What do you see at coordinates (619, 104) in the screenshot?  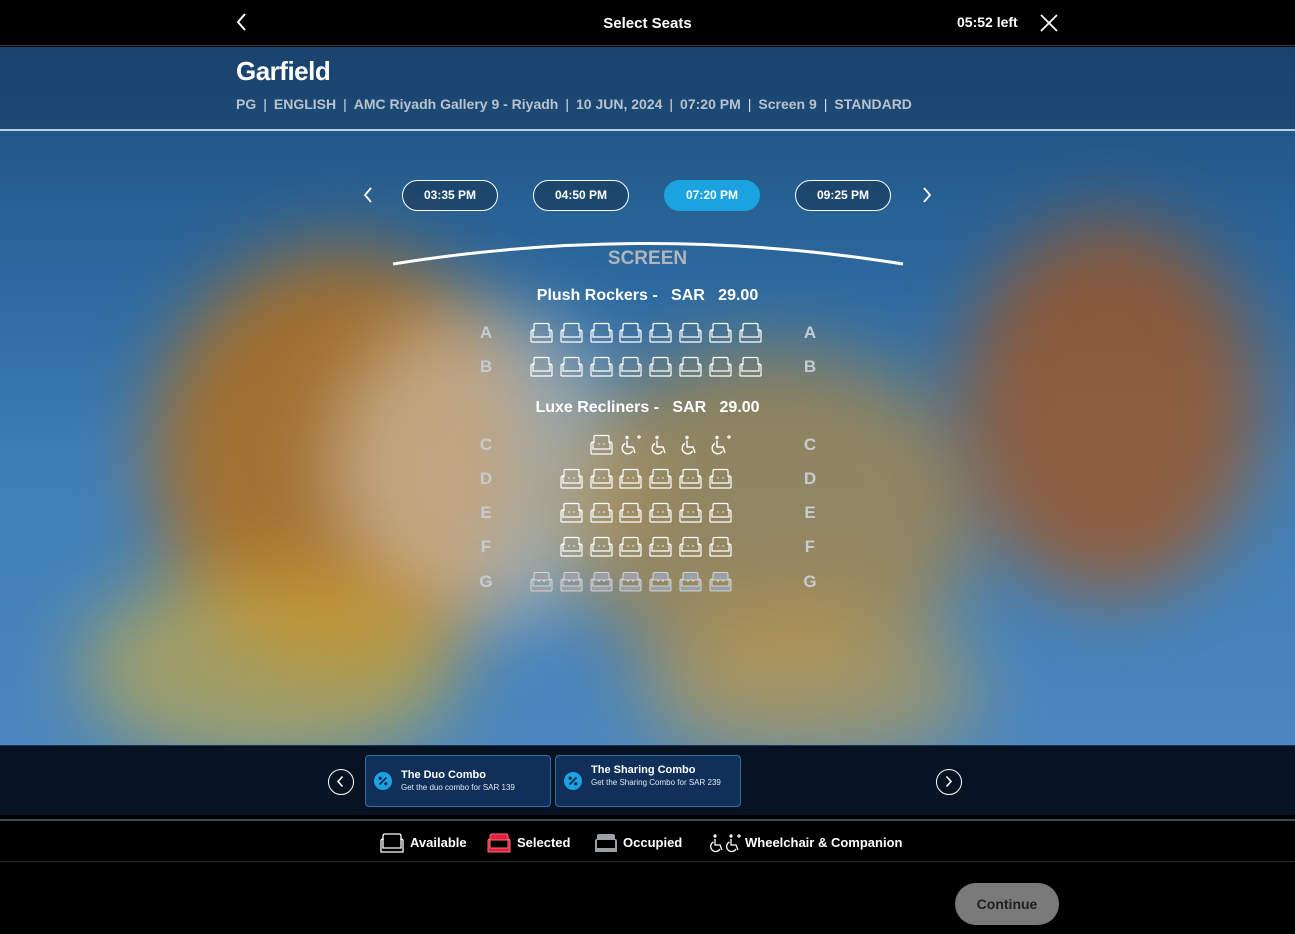 I see `date-label: 10 JUN, 2024` at bounding box center [619, 104].